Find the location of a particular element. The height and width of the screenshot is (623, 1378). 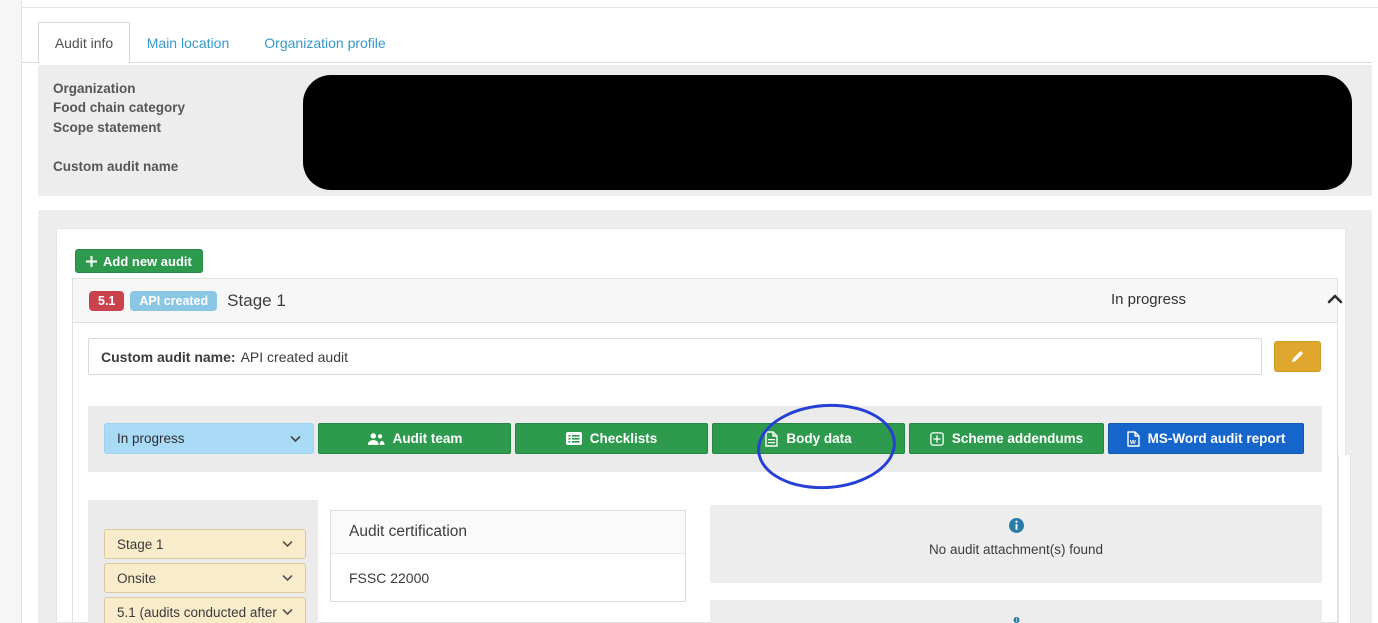

plus-icon is located at coordinates (91, 261).